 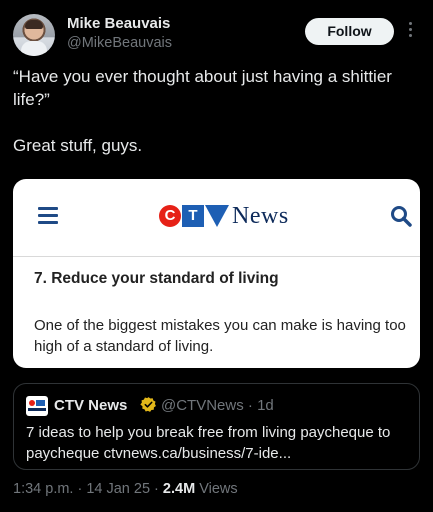 I want to click on more-options-icon, so click(x=410, y=31).